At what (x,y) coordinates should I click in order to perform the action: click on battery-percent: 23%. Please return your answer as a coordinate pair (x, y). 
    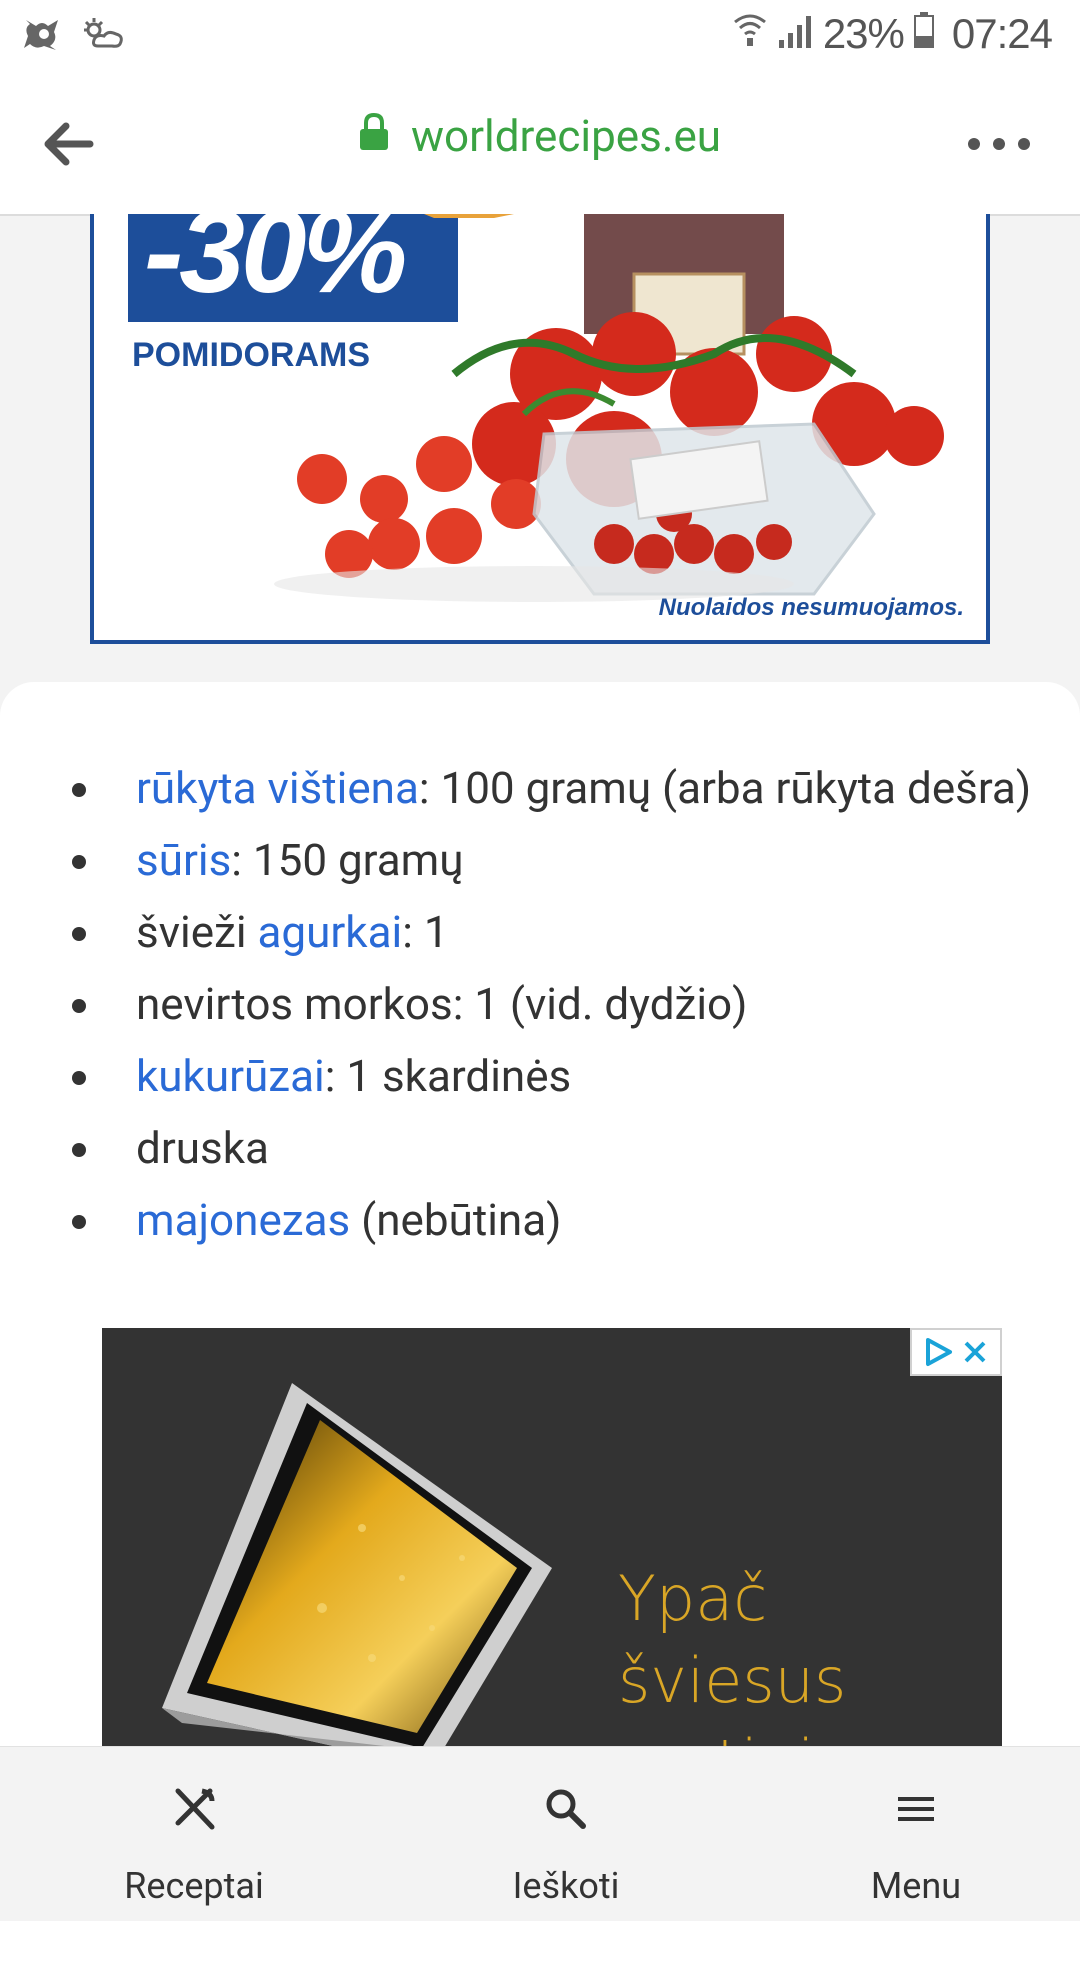
    Looking at the image, I should click on (863, 33).